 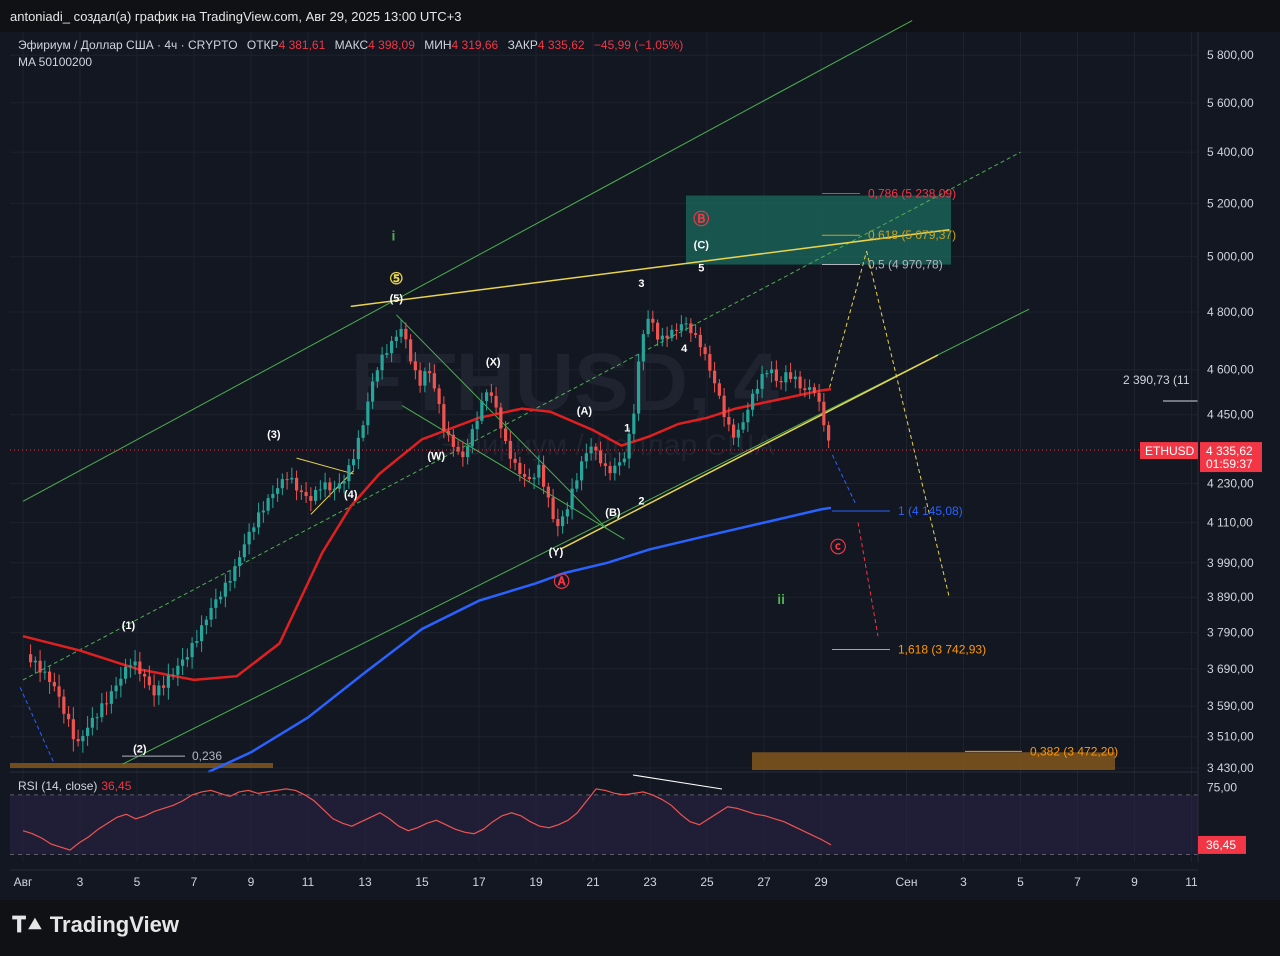 What do you see at coordinates (684, 349) in the screenshot?
I see `wave-label: 4` at bounding box center [684, 349].